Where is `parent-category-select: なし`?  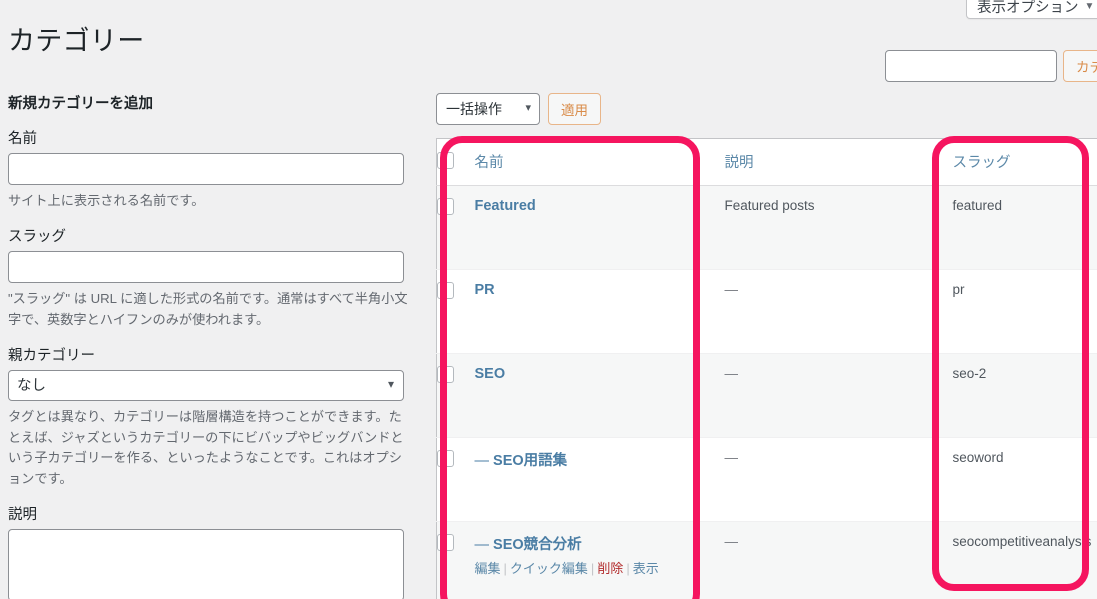
parent-category-select: なし is located at coordinates (206, 386).